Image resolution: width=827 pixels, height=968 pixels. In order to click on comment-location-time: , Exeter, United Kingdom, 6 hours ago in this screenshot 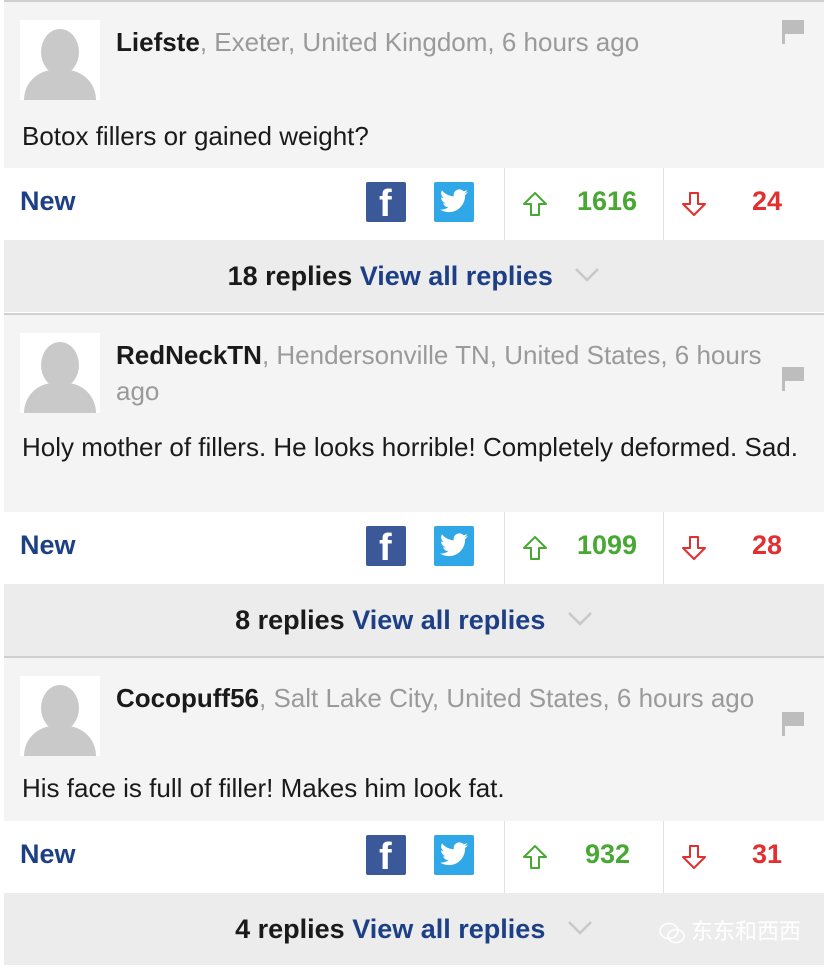, I will do `click(419, 42)`.